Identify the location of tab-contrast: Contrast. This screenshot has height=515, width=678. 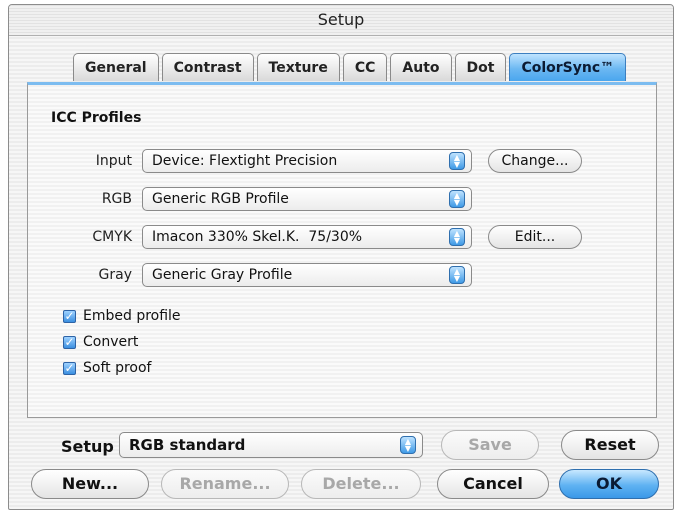
(207, 67).